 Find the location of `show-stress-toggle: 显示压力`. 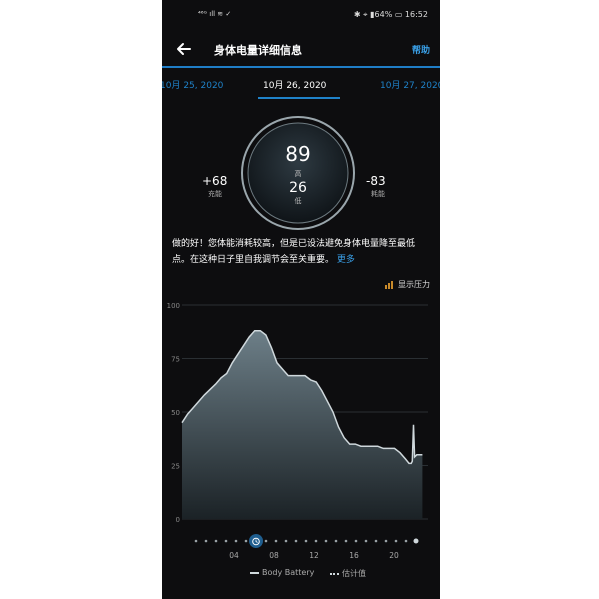

show-stress-toggle: 显示压力 is located at coordinates (407, 284).